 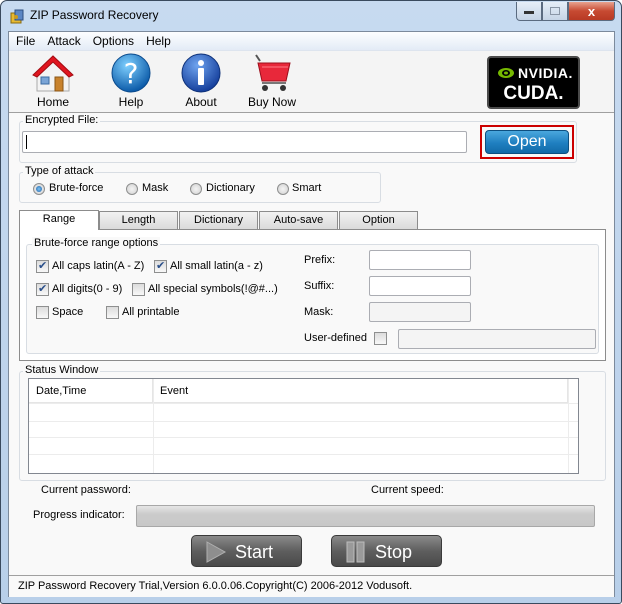 I want to click on attack-type-label: Type of attack, so click(x=59, y=171).